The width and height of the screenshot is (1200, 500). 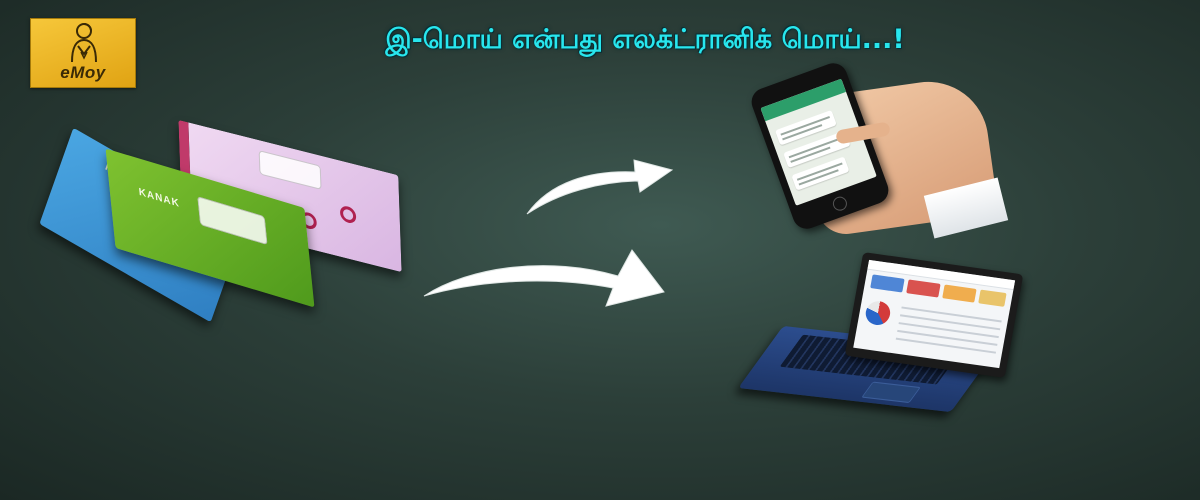 What do you see at coordinates (600, 187) in the screenshot?
I see `arrow-to-phone-icon` at bounding box center [600, 187].